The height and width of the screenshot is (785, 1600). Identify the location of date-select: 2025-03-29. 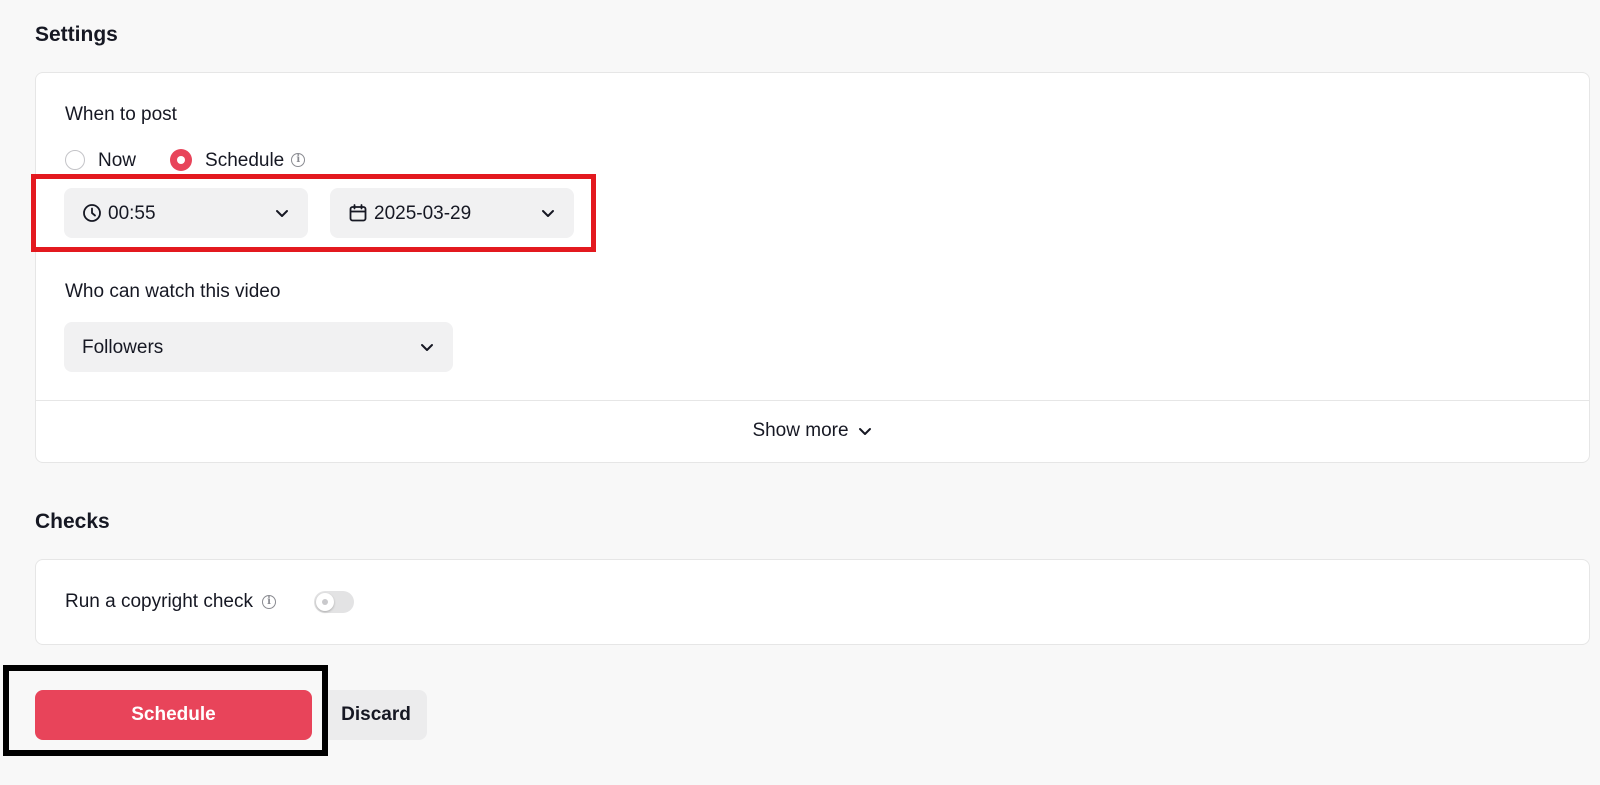
(452, 213).